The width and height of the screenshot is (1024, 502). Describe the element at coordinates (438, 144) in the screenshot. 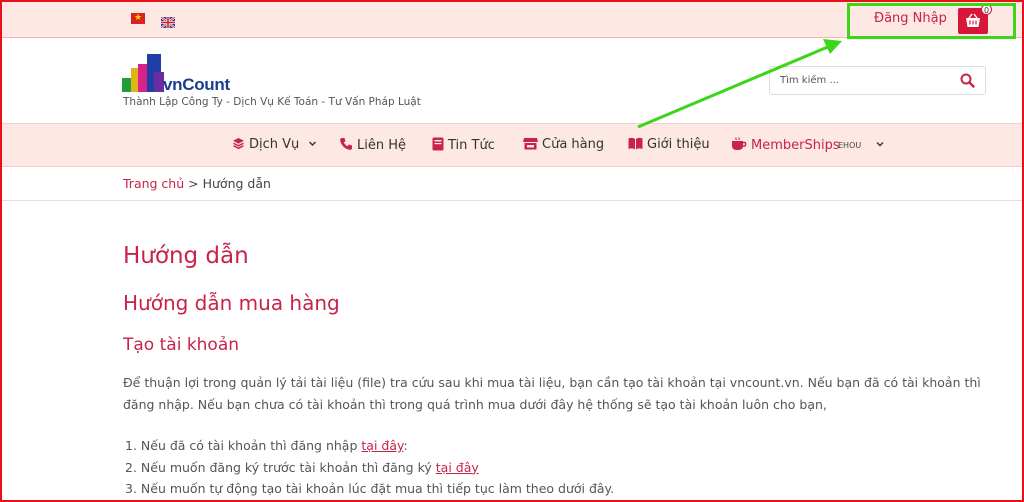

I see `newspaper-icon` at that location.